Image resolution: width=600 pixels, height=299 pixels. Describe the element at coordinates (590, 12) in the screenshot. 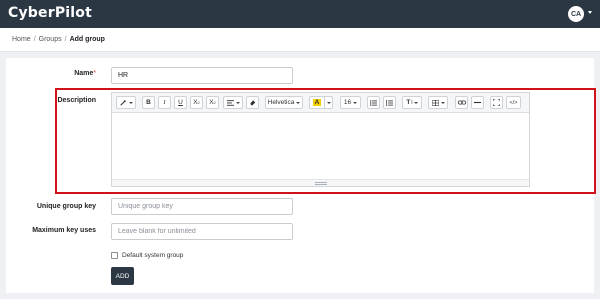

I see `chevron-down-icon` at that location.